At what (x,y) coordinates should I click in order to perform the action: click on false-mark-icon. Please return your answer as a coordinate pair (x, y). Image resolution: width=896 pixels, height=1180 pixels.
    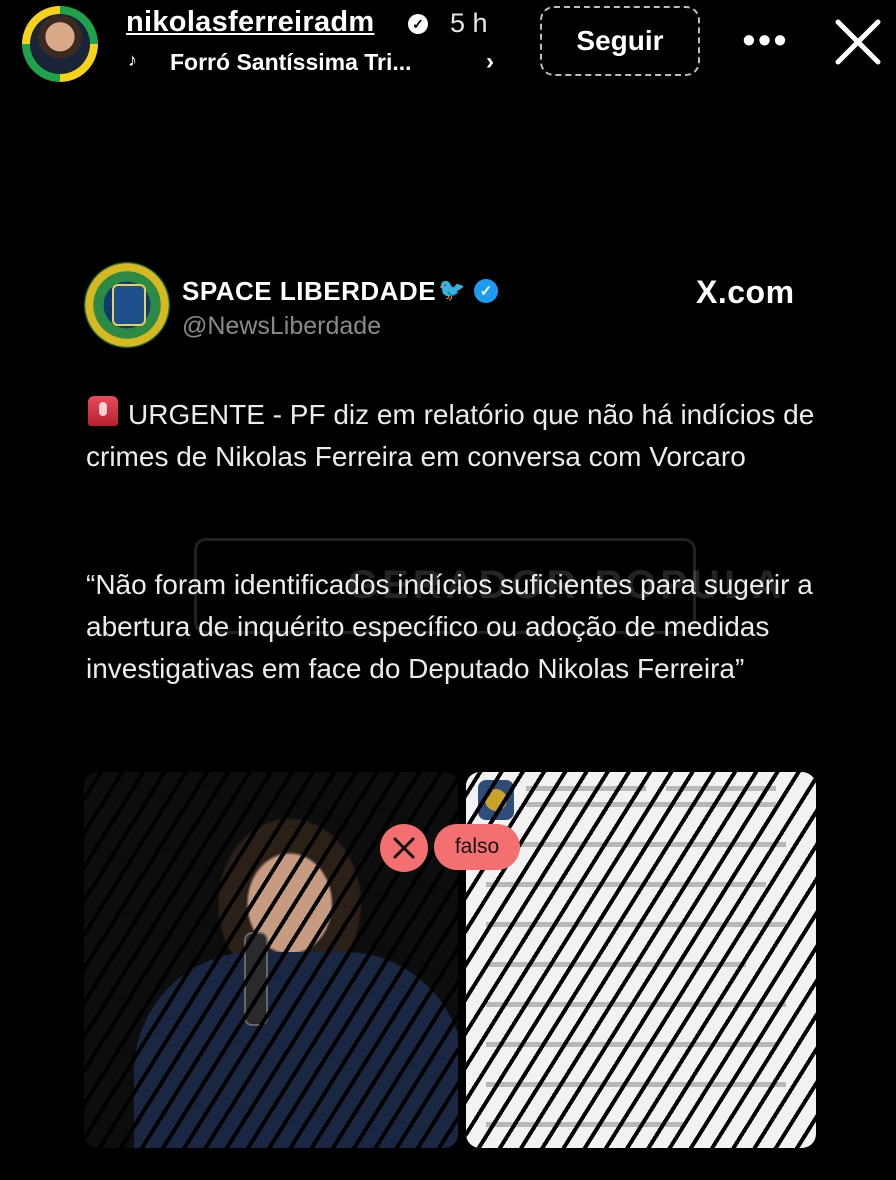
    Looking at the image, I should click on (404, 848).